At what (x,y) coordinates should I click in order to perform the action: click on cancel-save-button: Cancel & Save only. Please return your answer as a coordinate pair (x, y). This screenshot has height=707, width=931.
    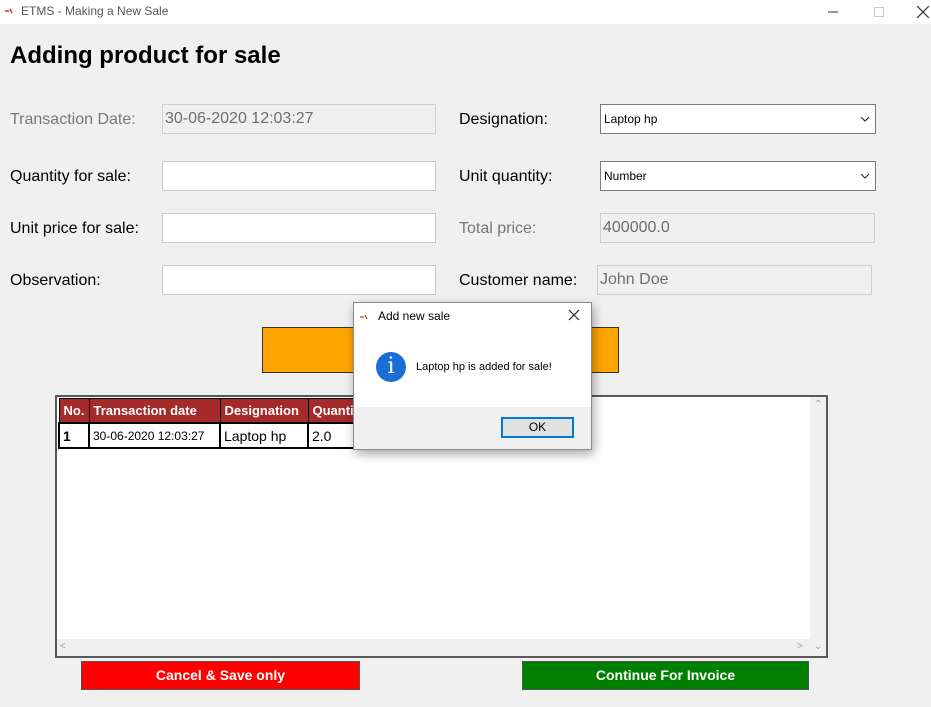
    Looking at the image, I should click on (220, 675).